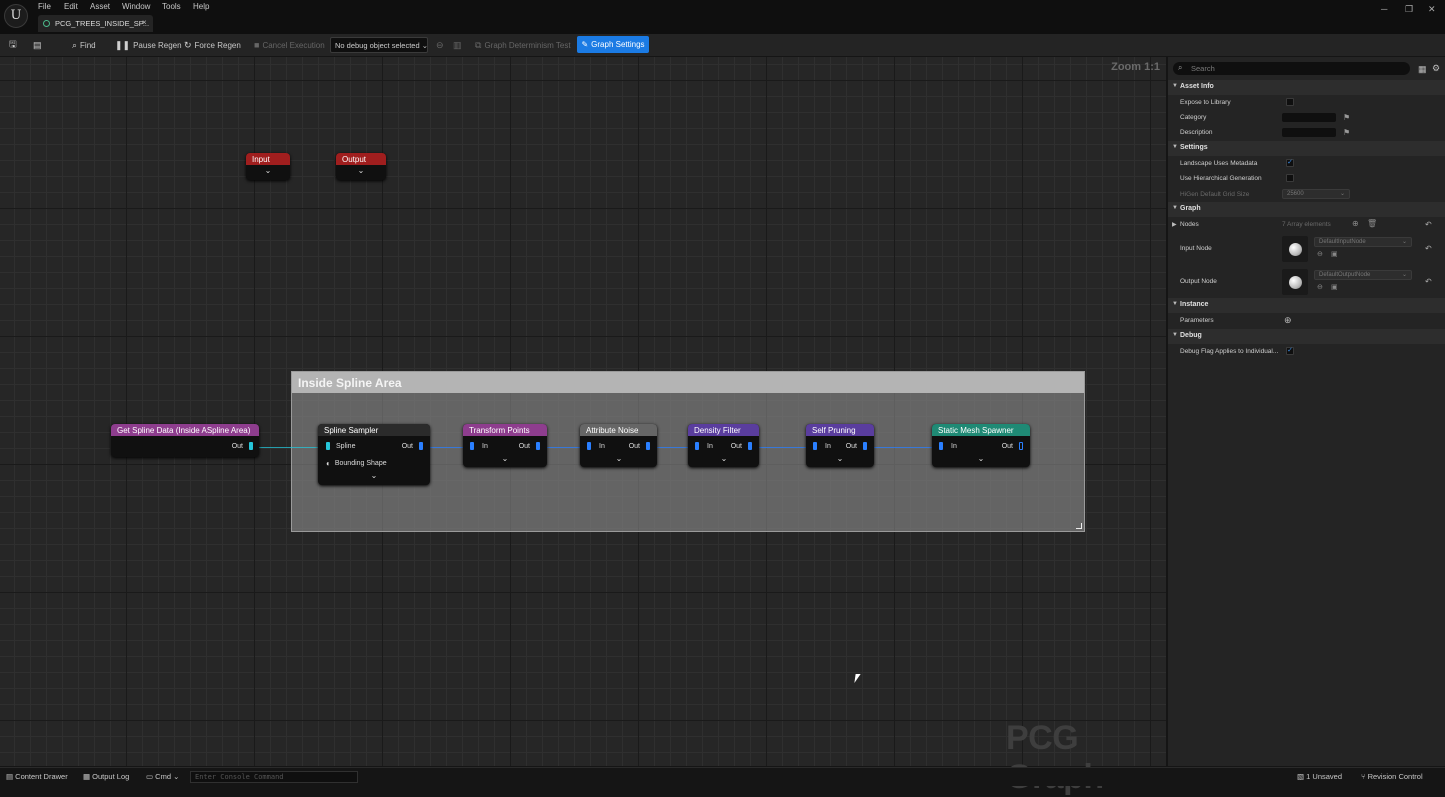  What do you see at coordinates (1306, 305) in the screenshot?
I see `section-instance: ▼ Instance` at bounding box center [1306, 305].